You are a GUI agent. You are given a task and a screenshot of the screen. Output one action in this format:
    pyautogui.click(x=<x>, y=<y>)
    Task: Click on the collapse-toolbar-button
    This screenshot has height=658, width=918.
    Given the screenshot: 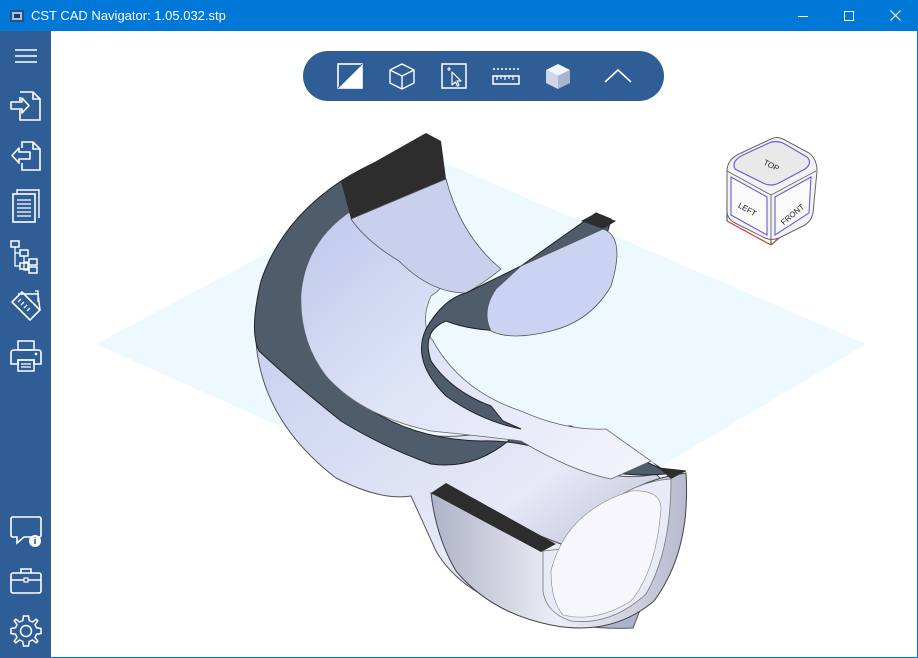 What is the action you would take?
    pyautogui.click(x=618, y=76)
    